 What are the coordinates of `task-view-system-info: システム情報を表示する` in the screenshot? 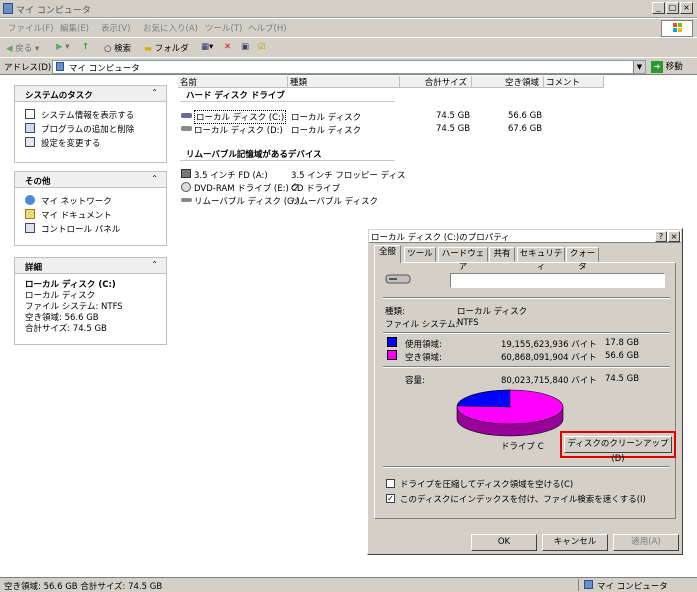 It's located at (90, 114).